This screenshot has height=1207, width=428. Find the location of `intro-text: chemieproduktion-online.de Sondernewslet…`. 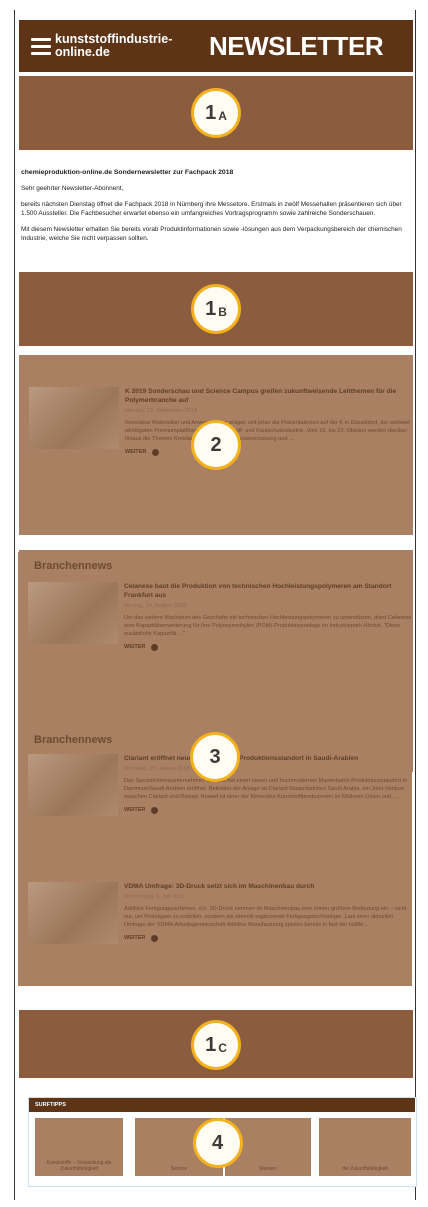

intro-text: chemieproduktion-online.de Sondernewslet… is located at coordinates (213, 209).